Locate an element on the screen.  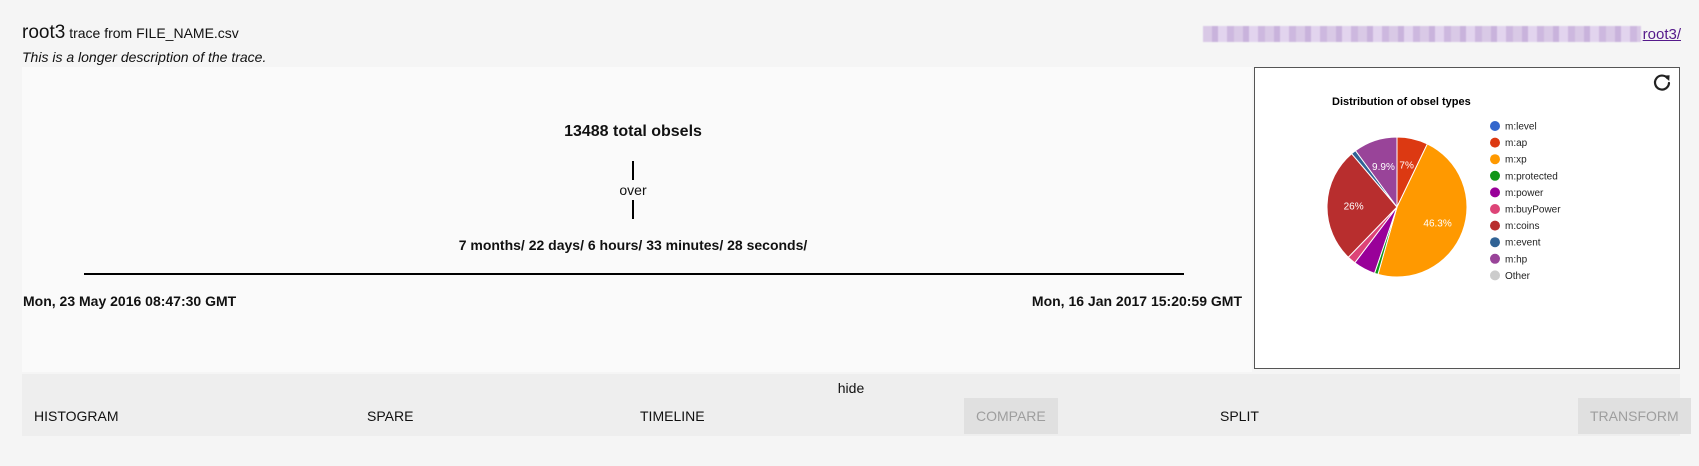
trace-title: root3 trace from FILE_NAME.csv is located at coordinates (130, 33).